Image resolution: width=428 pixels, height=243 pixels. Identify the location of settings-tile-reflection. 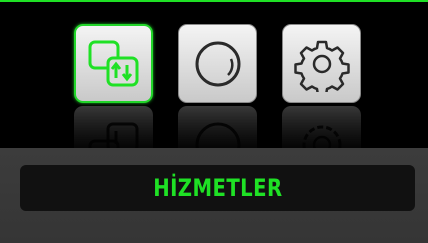
(321, 127).